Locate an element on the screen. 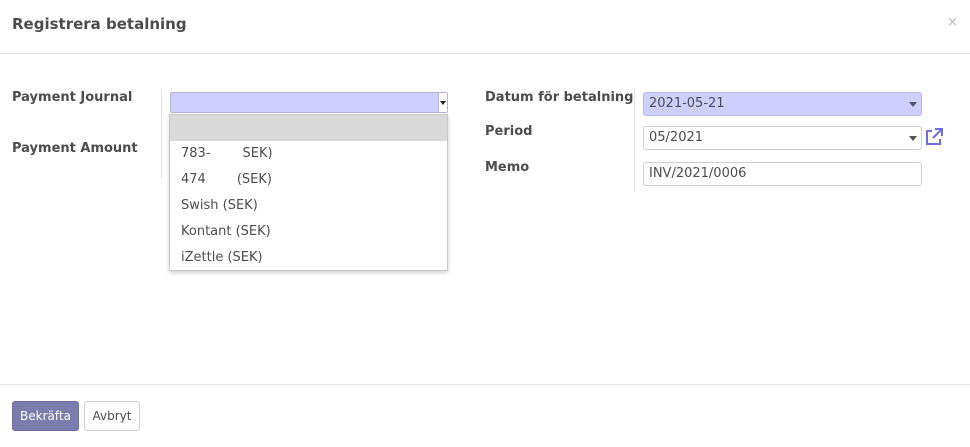 This screenshot has width=970, height=447. journal-option-kontant: Kontant (SEK) is located at coordinates (308, 232).